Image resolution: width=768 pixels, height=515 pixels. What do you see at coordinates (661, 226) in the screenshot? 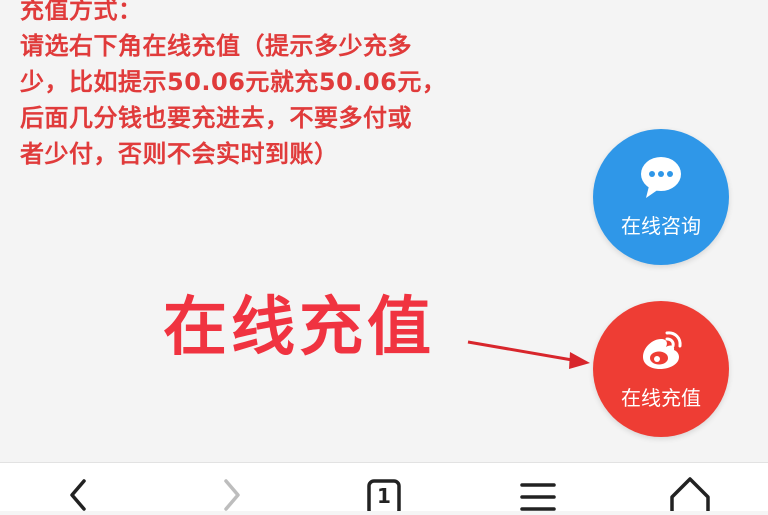
I see `consult-label: 在线咨询` at bounding box center [661, 226].